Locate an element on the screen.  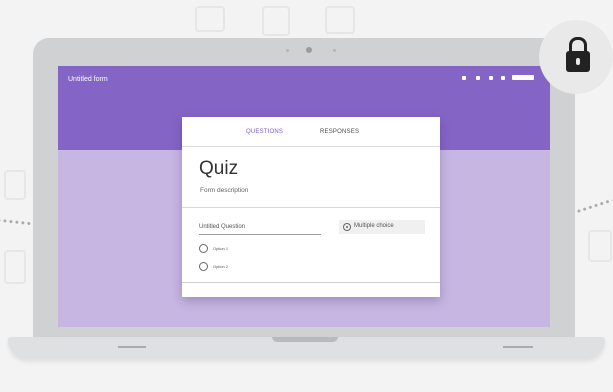
option-label: Option 1 is located at coordinates (220, 248).